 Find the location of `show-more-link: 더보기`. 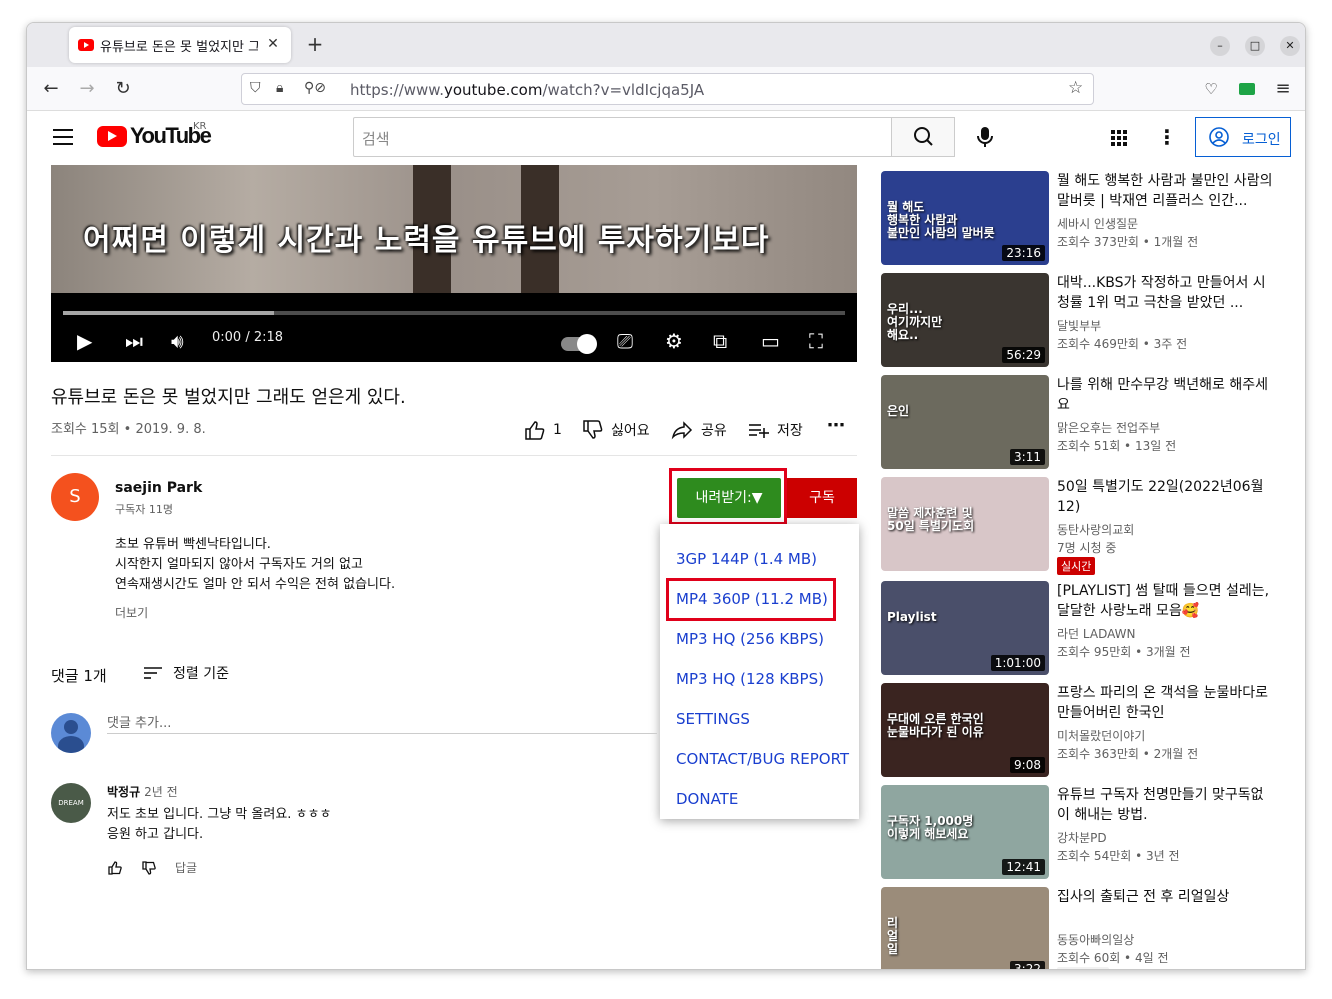

show-more-link: 더보기 is located at coordinates (131, 612).